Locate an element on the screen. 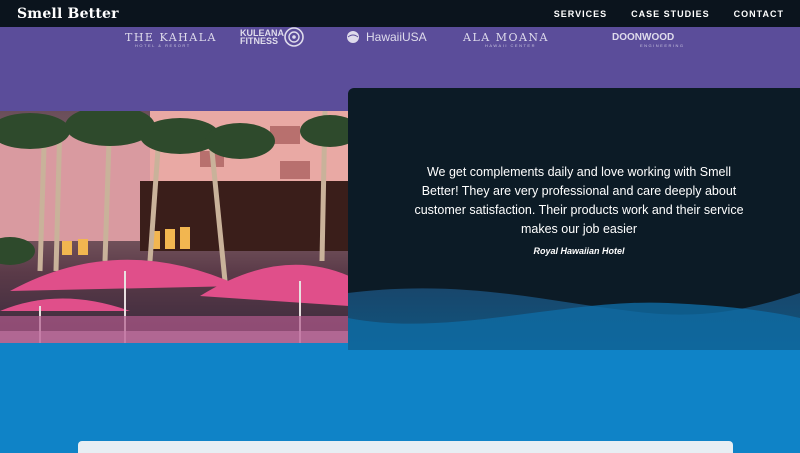 The width and height of the screenshot is (800, 453). logo-doonwood: DOONWOOD ENGINEERING is located at coordinates (648, 40).